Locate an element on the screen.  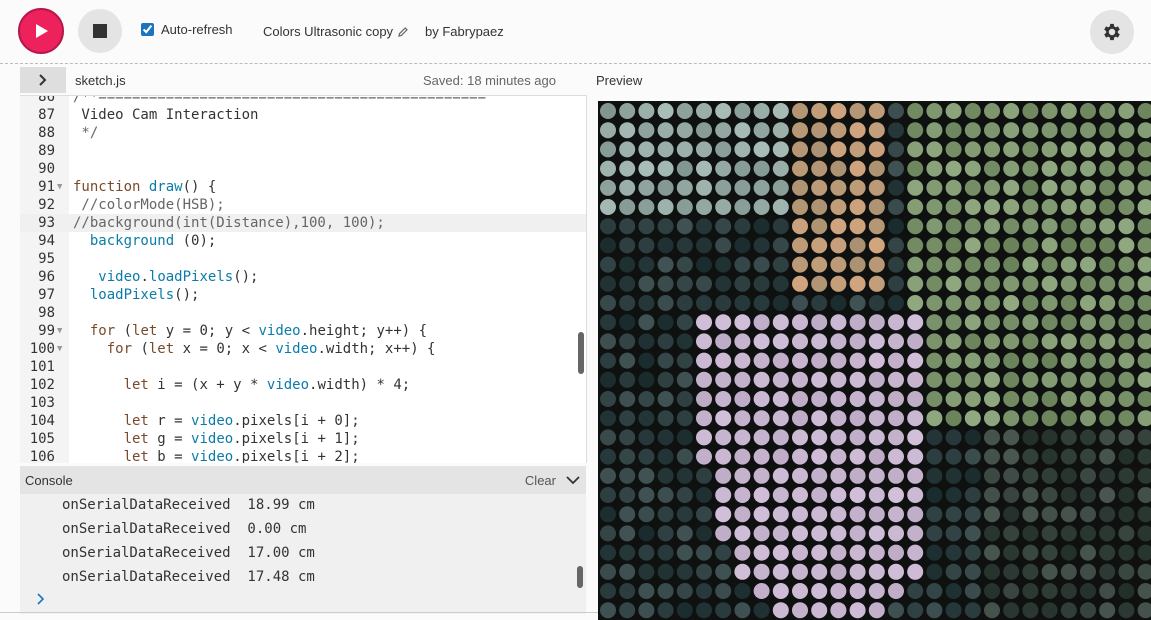
console-clear-button: Clear is located at coordinates (540, 480).